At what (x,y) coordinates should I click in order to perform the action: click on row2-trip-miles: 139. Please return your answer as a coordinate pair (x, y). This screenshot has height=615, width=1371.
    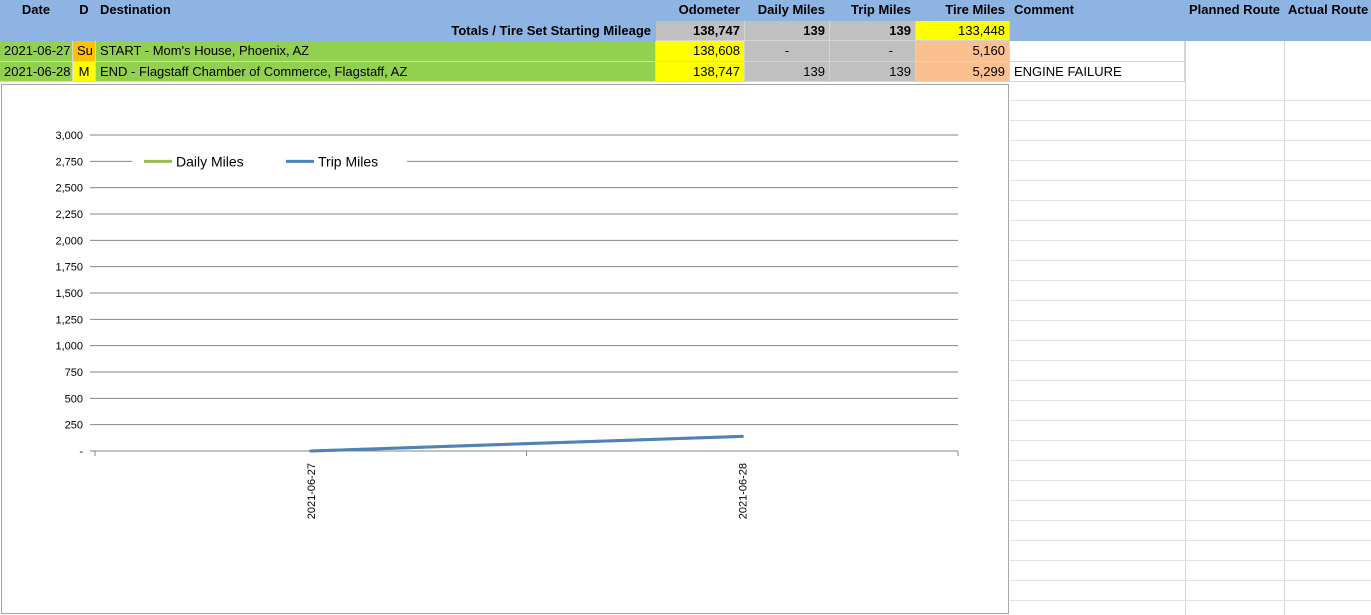
    Looking at the image, I should click on (873, 72).